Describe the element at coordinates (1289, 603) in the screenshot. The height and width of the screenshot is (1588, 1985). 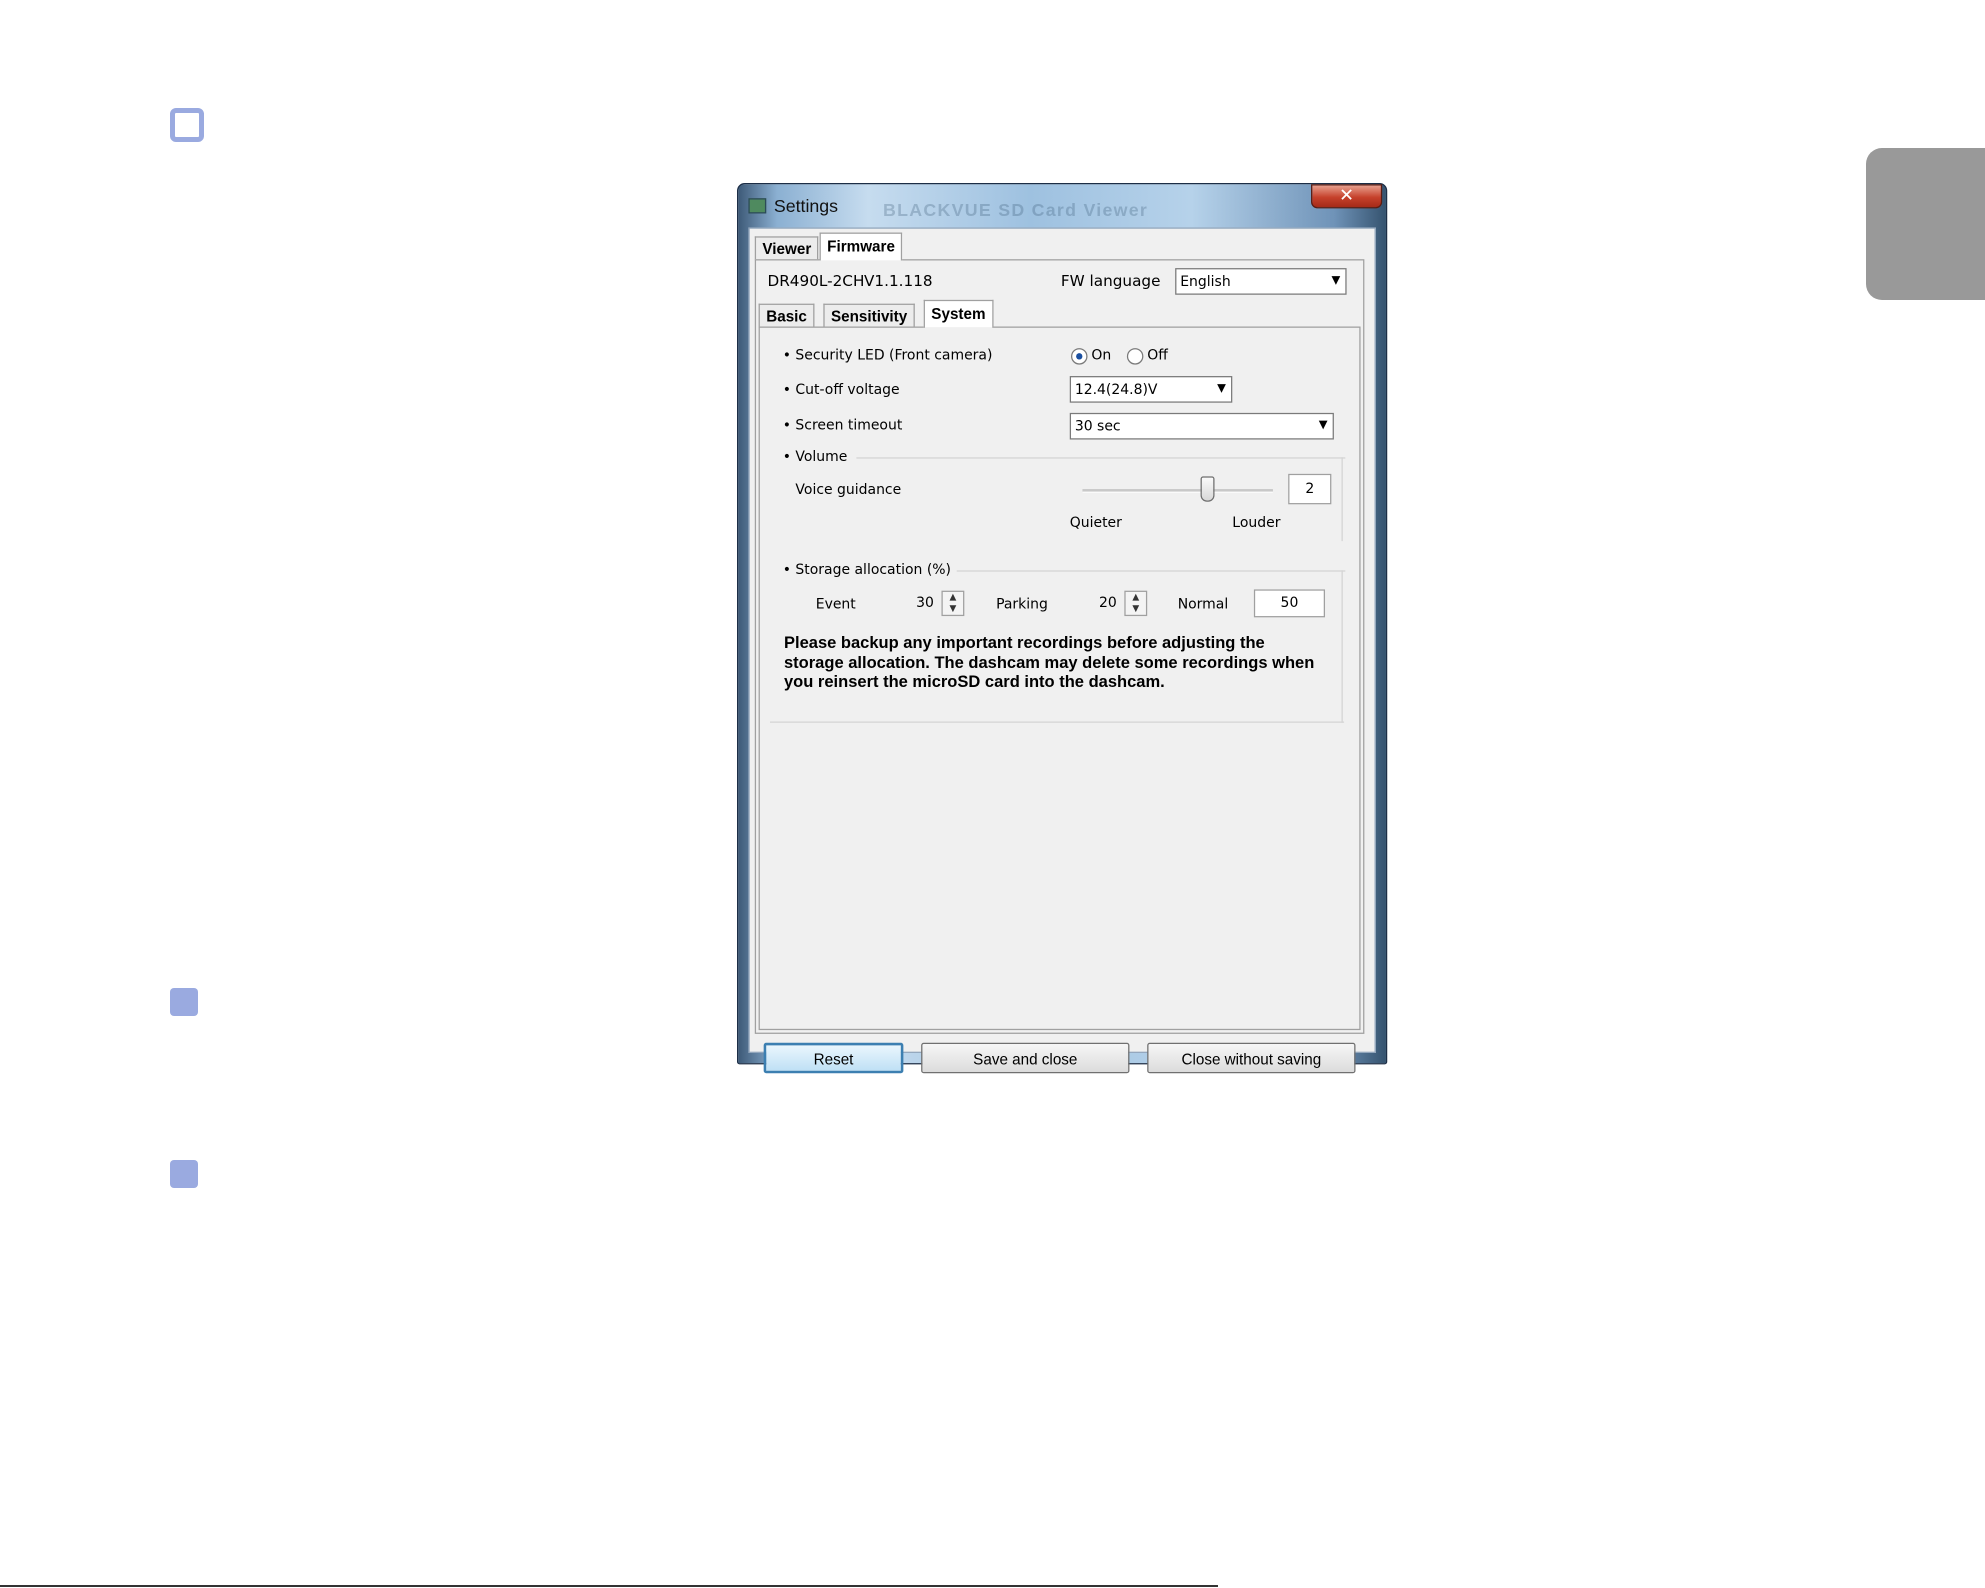
I see `normal-value: 50` at that location.